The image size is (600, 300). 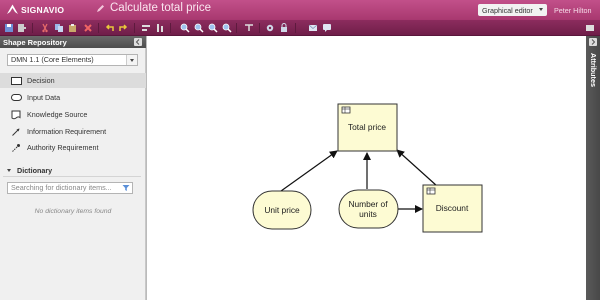 I want to click on signavio-logo-icon, so click(x=12, y=9).